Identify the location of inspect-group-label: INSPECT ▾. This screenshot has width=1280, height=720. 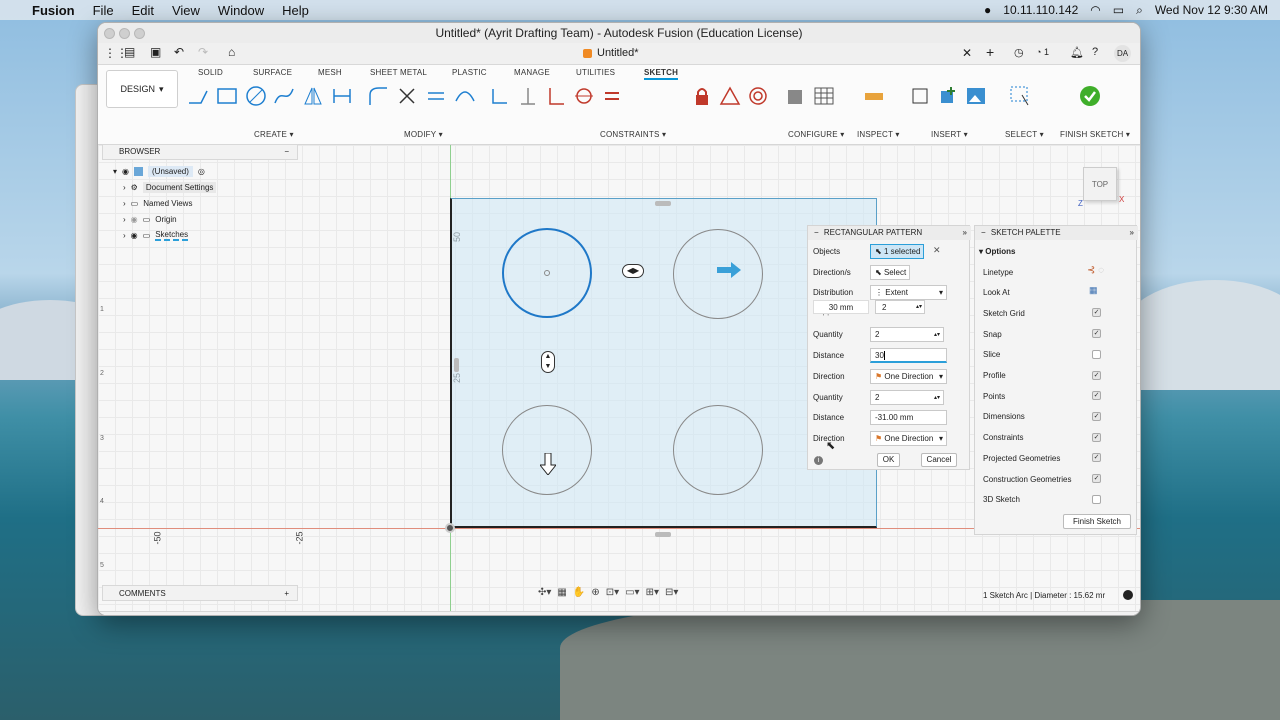
(878, 134).